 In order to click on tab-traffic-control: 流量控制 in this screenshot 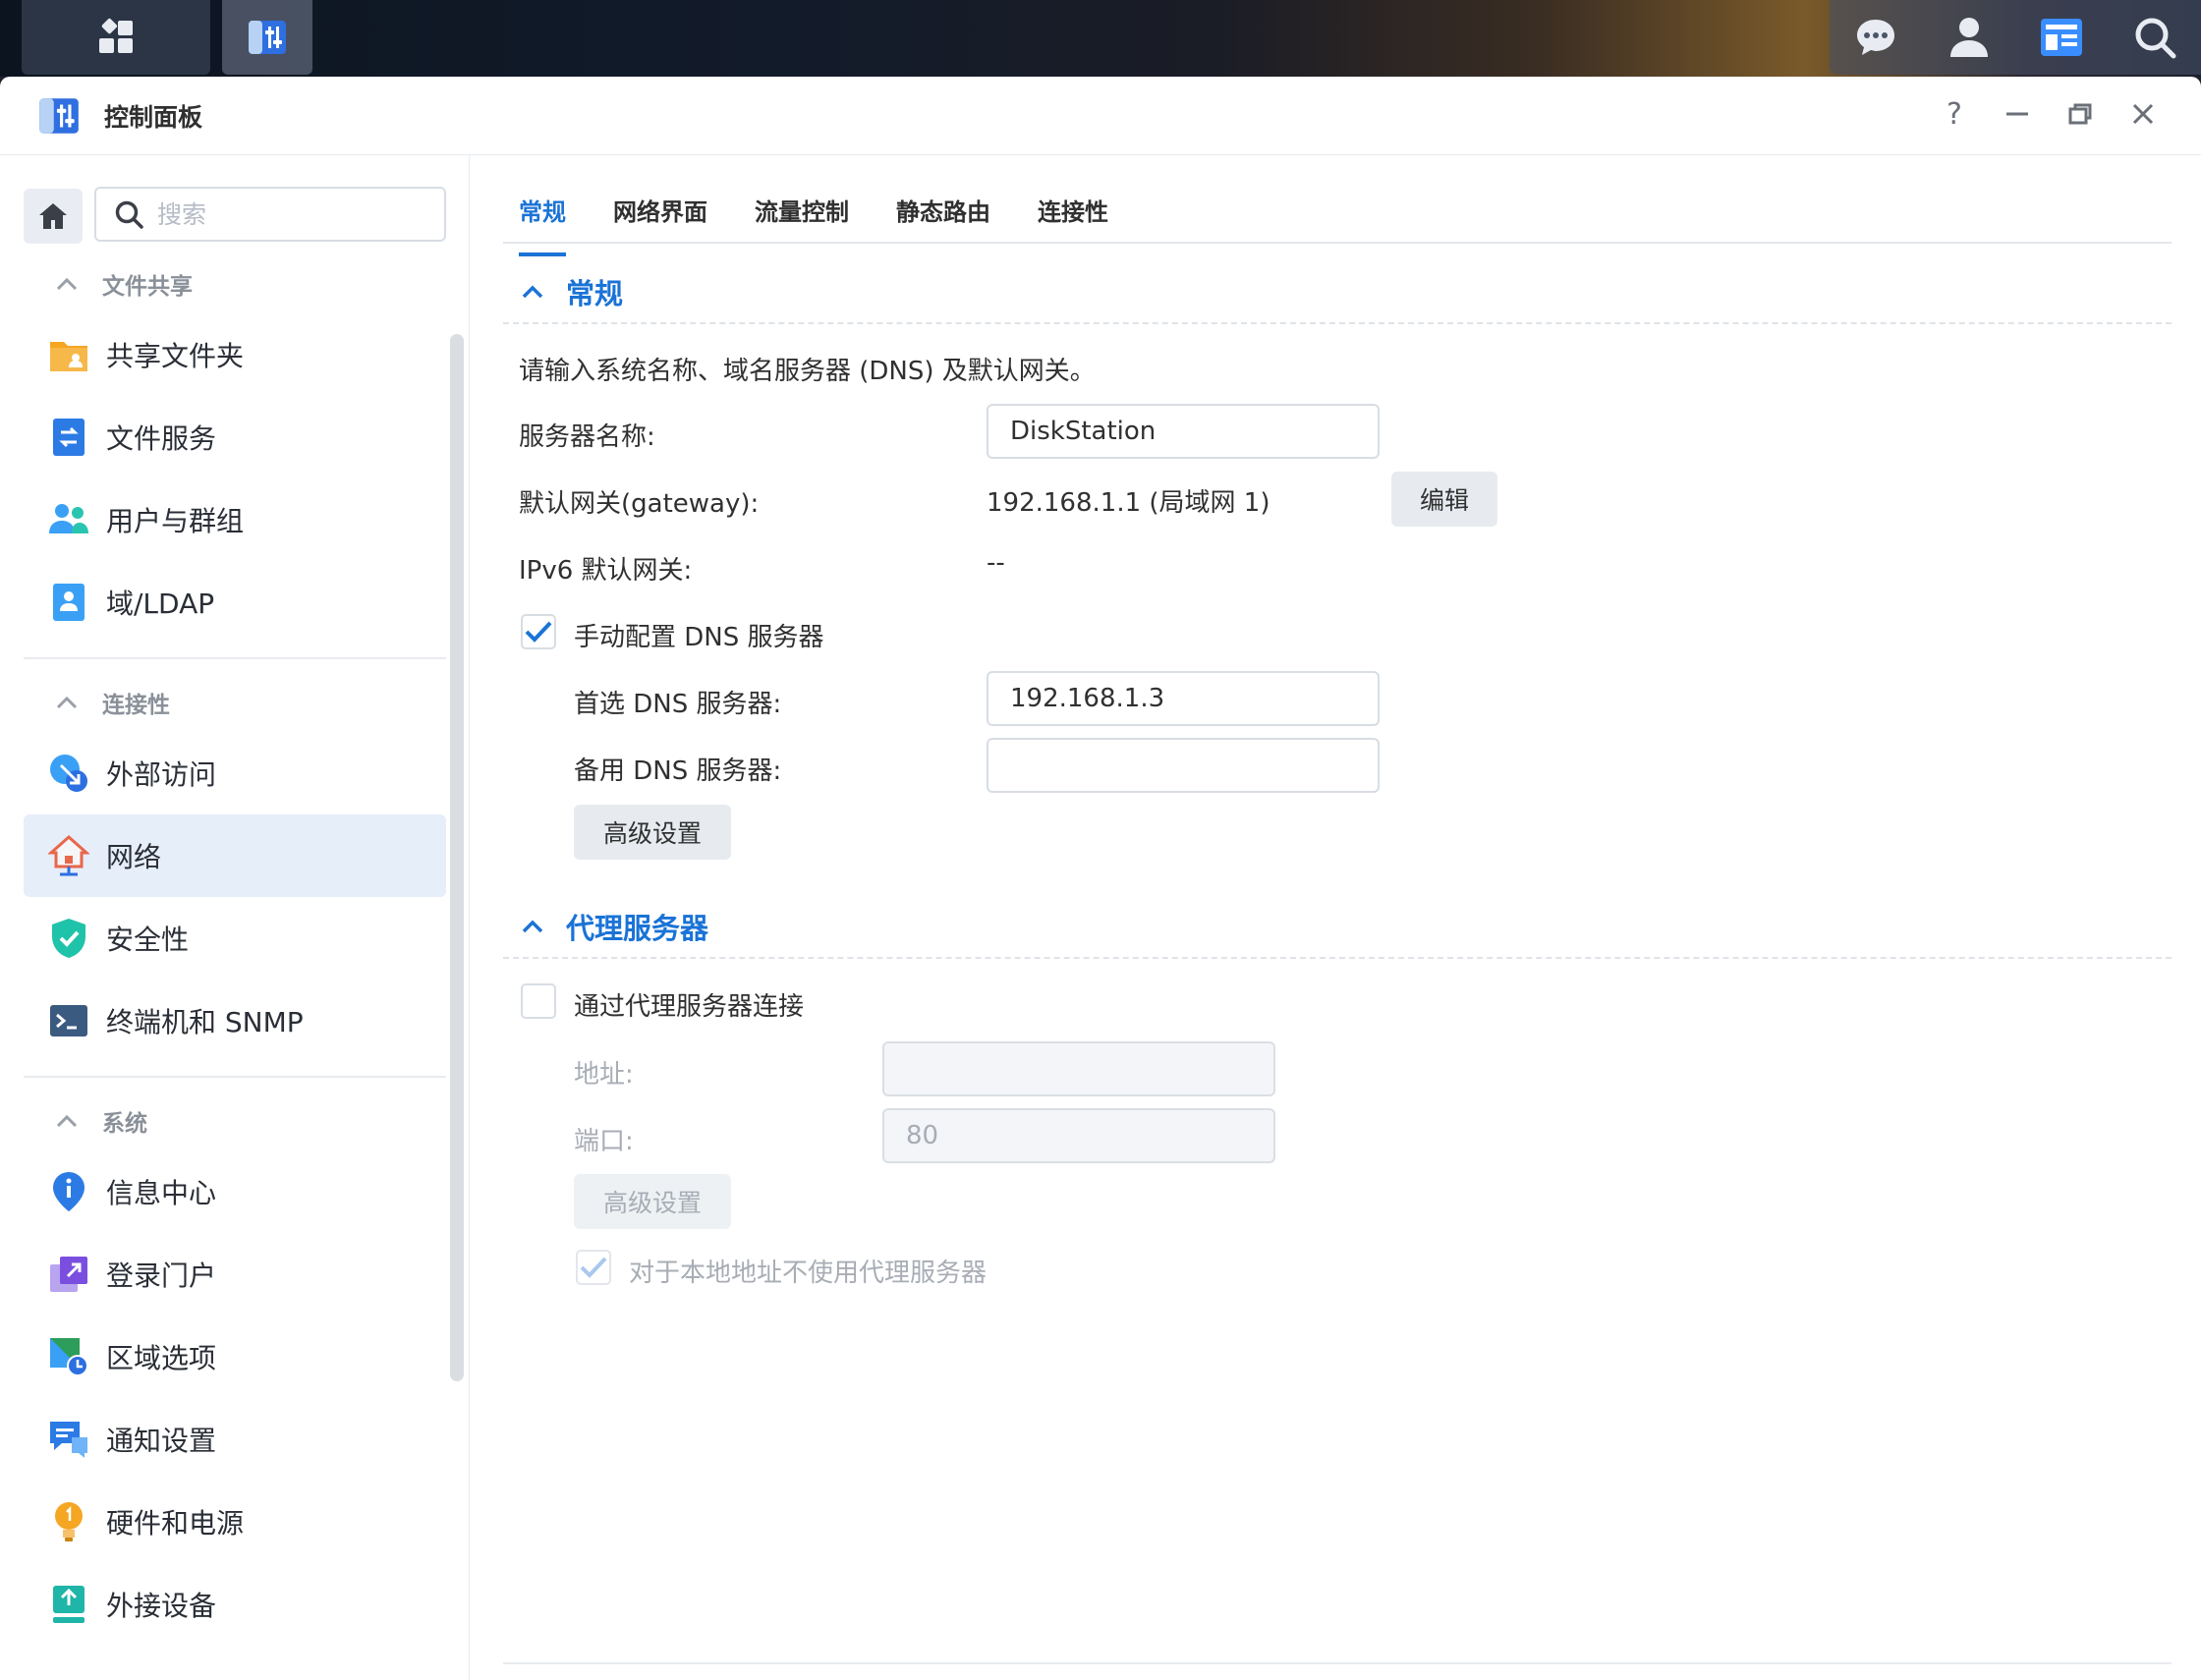, I will do `click(802, 210)`.